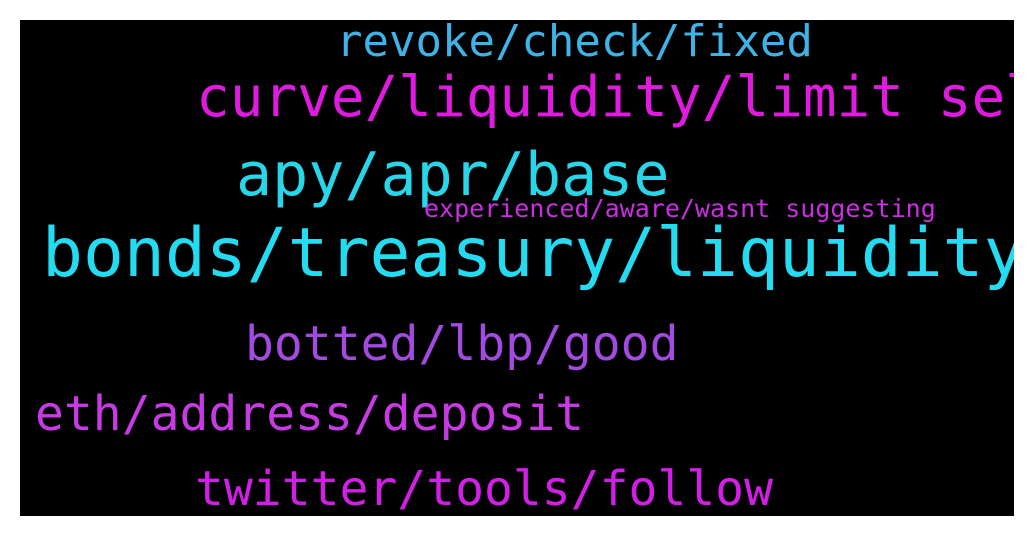  What do you see at coordinates (484, 488) in the screenshot?
I see `word-twitter-tools-follow: twitter/tools/follow` at bounding box center [484, 488].